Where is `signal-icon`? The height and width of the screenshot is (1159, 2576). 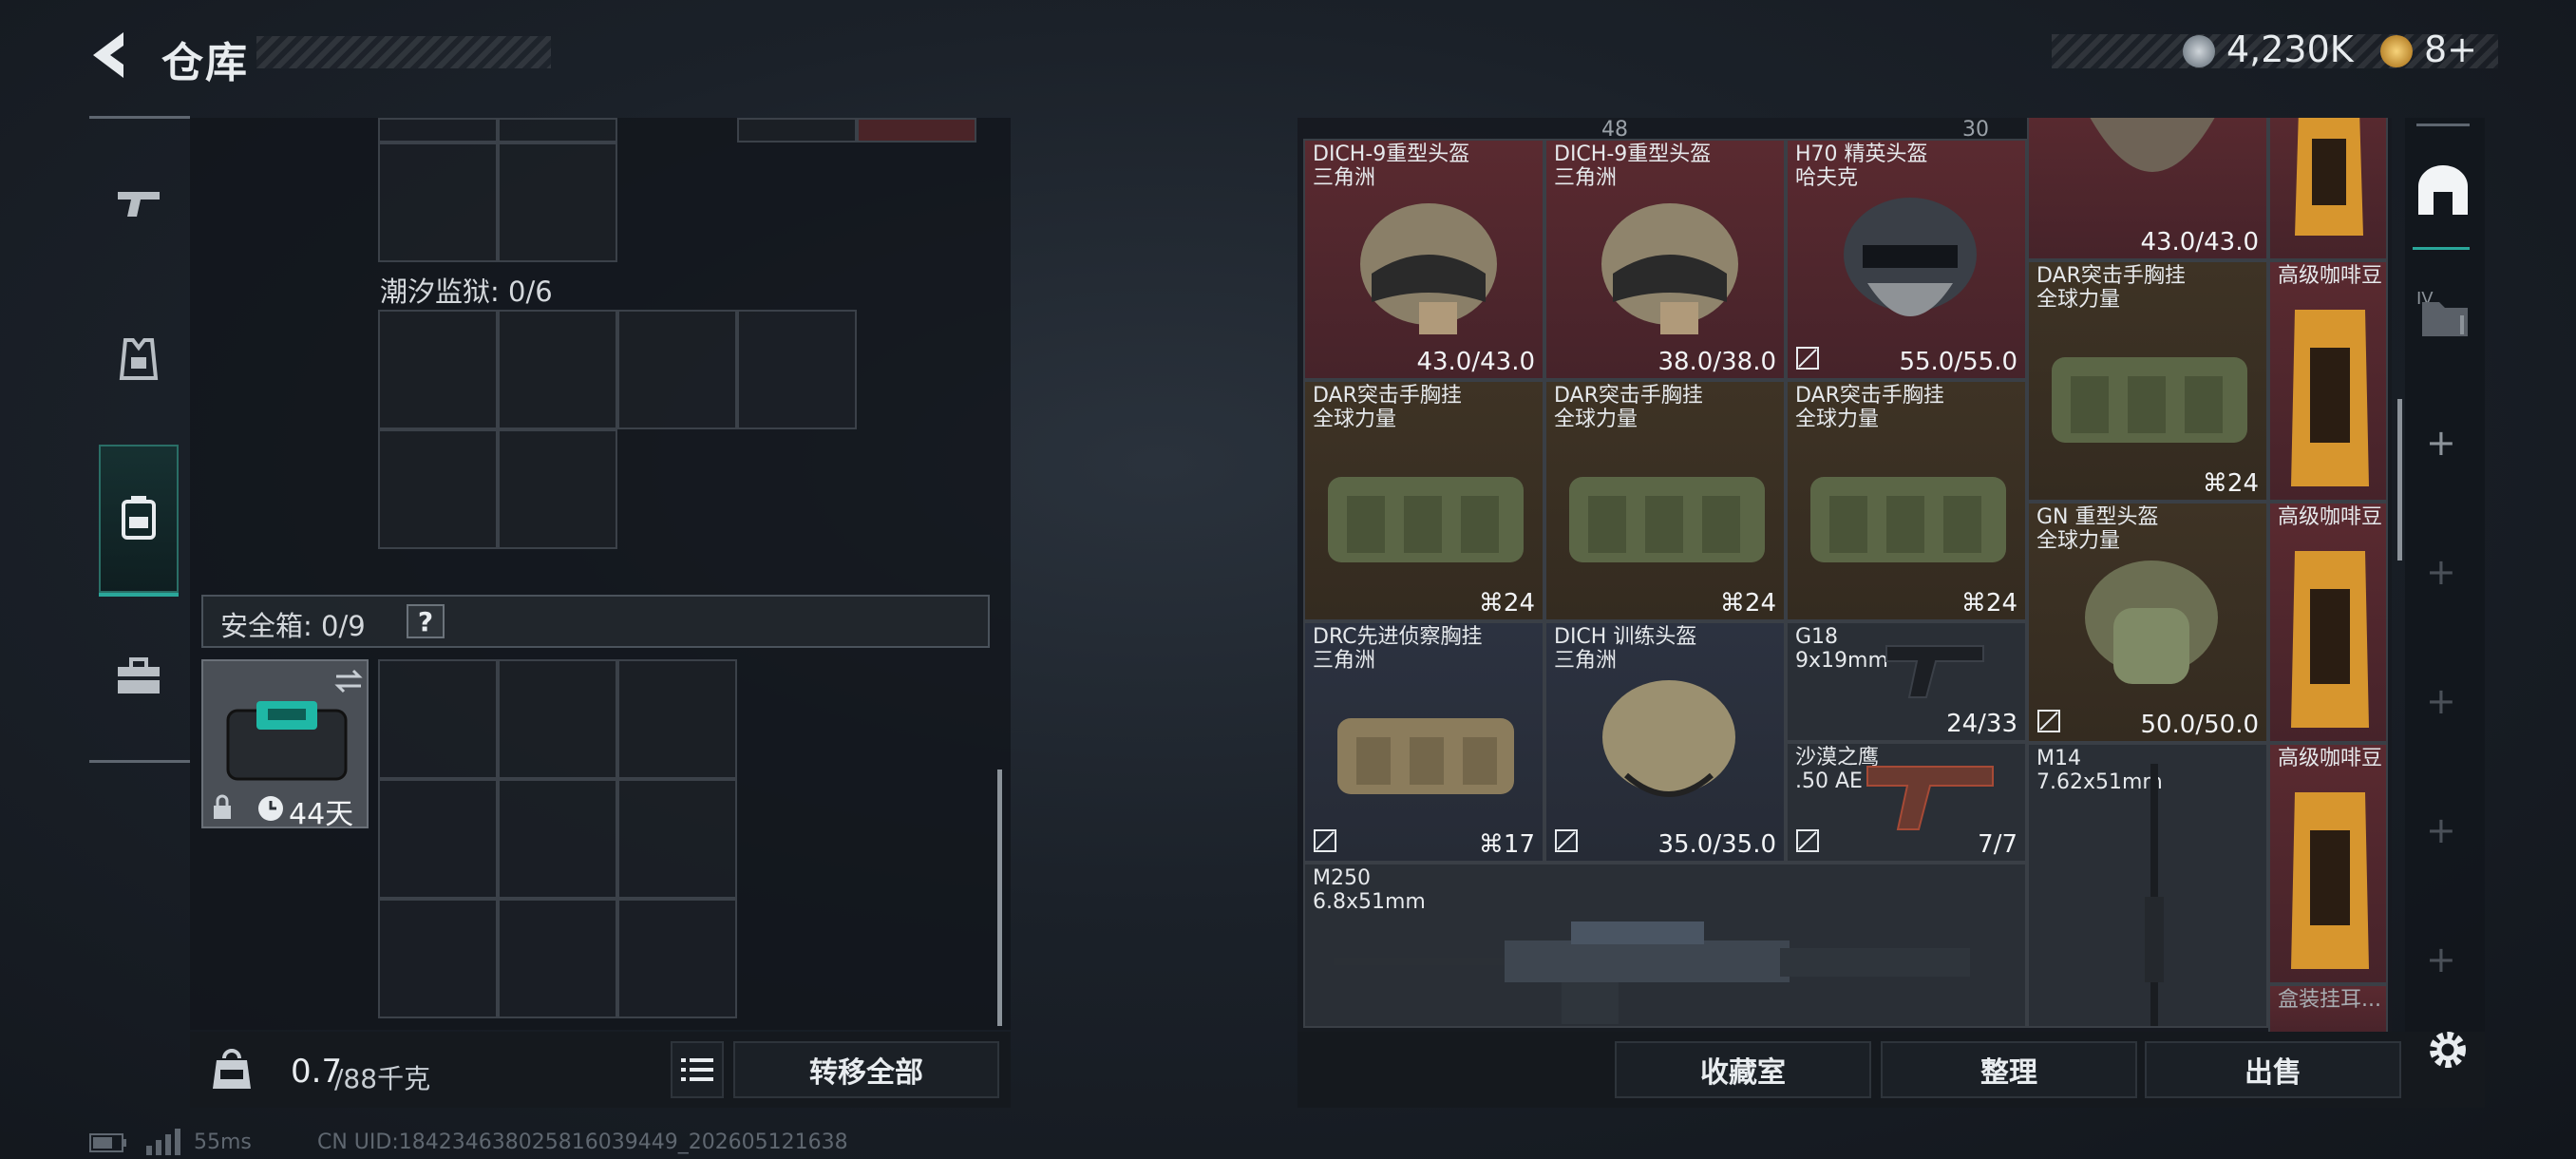 signal-icon is located at coordinates (163, 1142).